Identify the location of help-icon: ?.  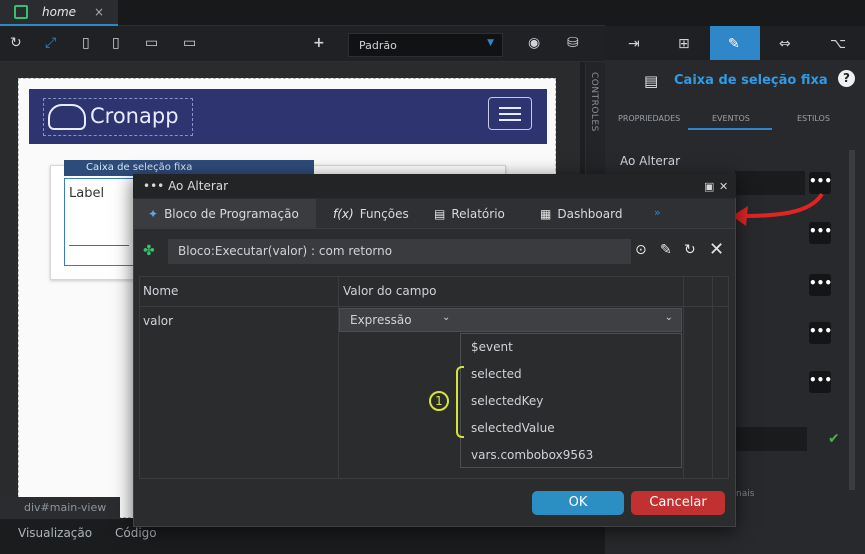
(846, 78).